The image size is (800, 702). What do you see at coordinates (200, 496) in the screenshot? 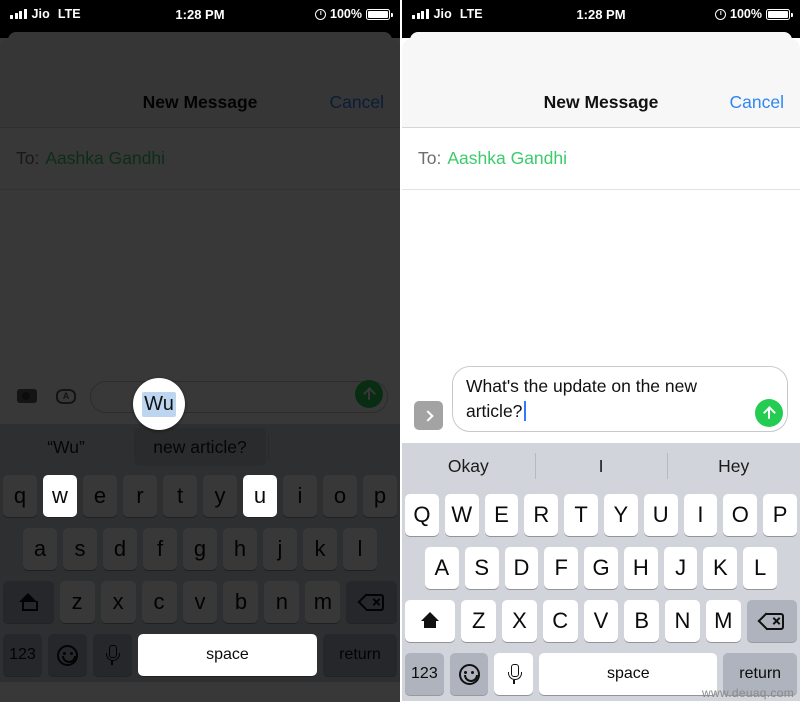
I see `keyboard-row-1-left: q w e r t y u i o p` at bounding box center [200, 496].